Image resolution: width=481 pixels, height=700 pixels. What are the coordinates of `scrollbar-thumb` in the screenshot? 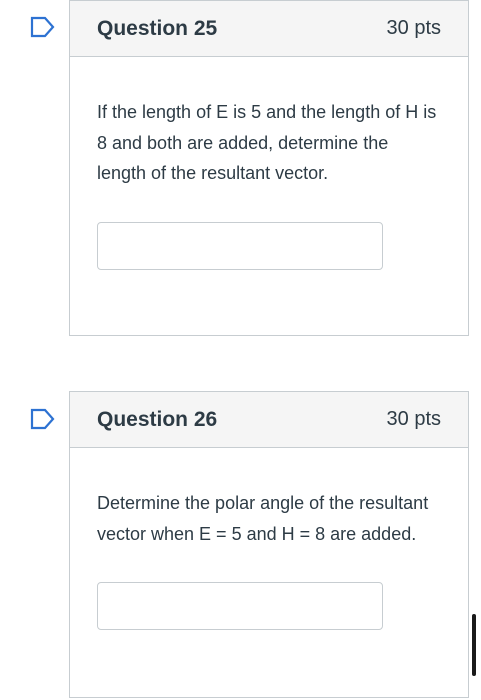 It's located at (474, 645).